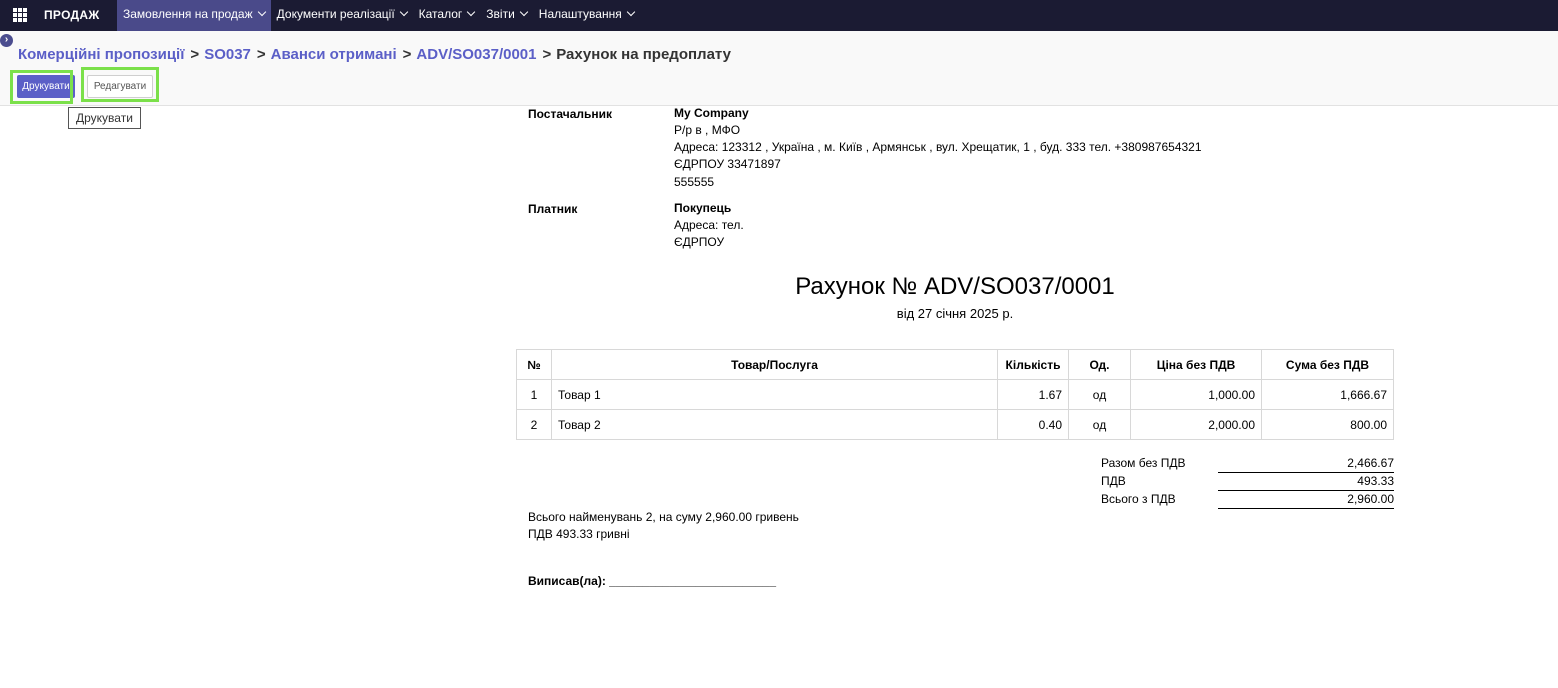 Image resolution: width=1558 pixels, height=688 pixels. What do you see at coordinates (1306, 464) in the screenshot?
I see `total-value: 2,466.67` at bounding box center [1306, 464].